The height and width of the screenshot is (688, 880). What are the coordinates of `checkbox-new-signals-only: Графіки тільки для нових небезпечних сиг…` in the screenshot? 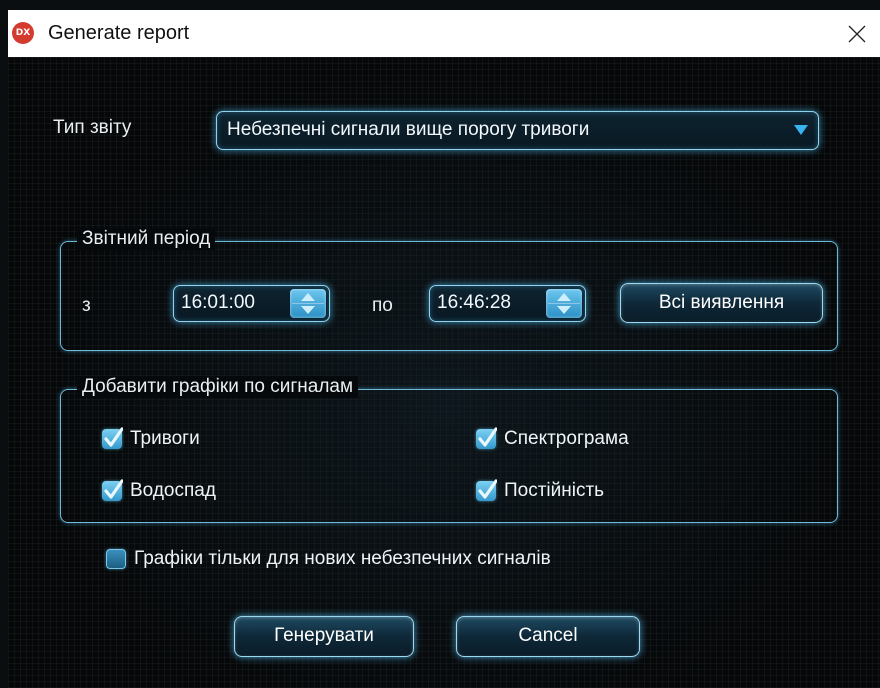 It's located at (328, 559).